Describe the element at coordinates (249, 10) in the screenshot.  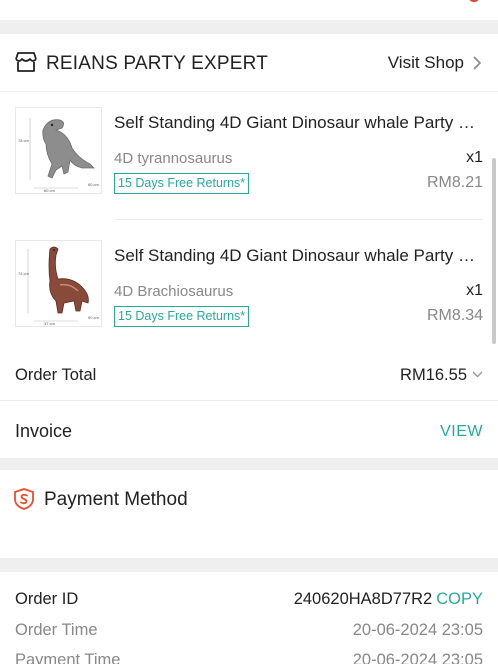
I see `previous-section-card` at that location.